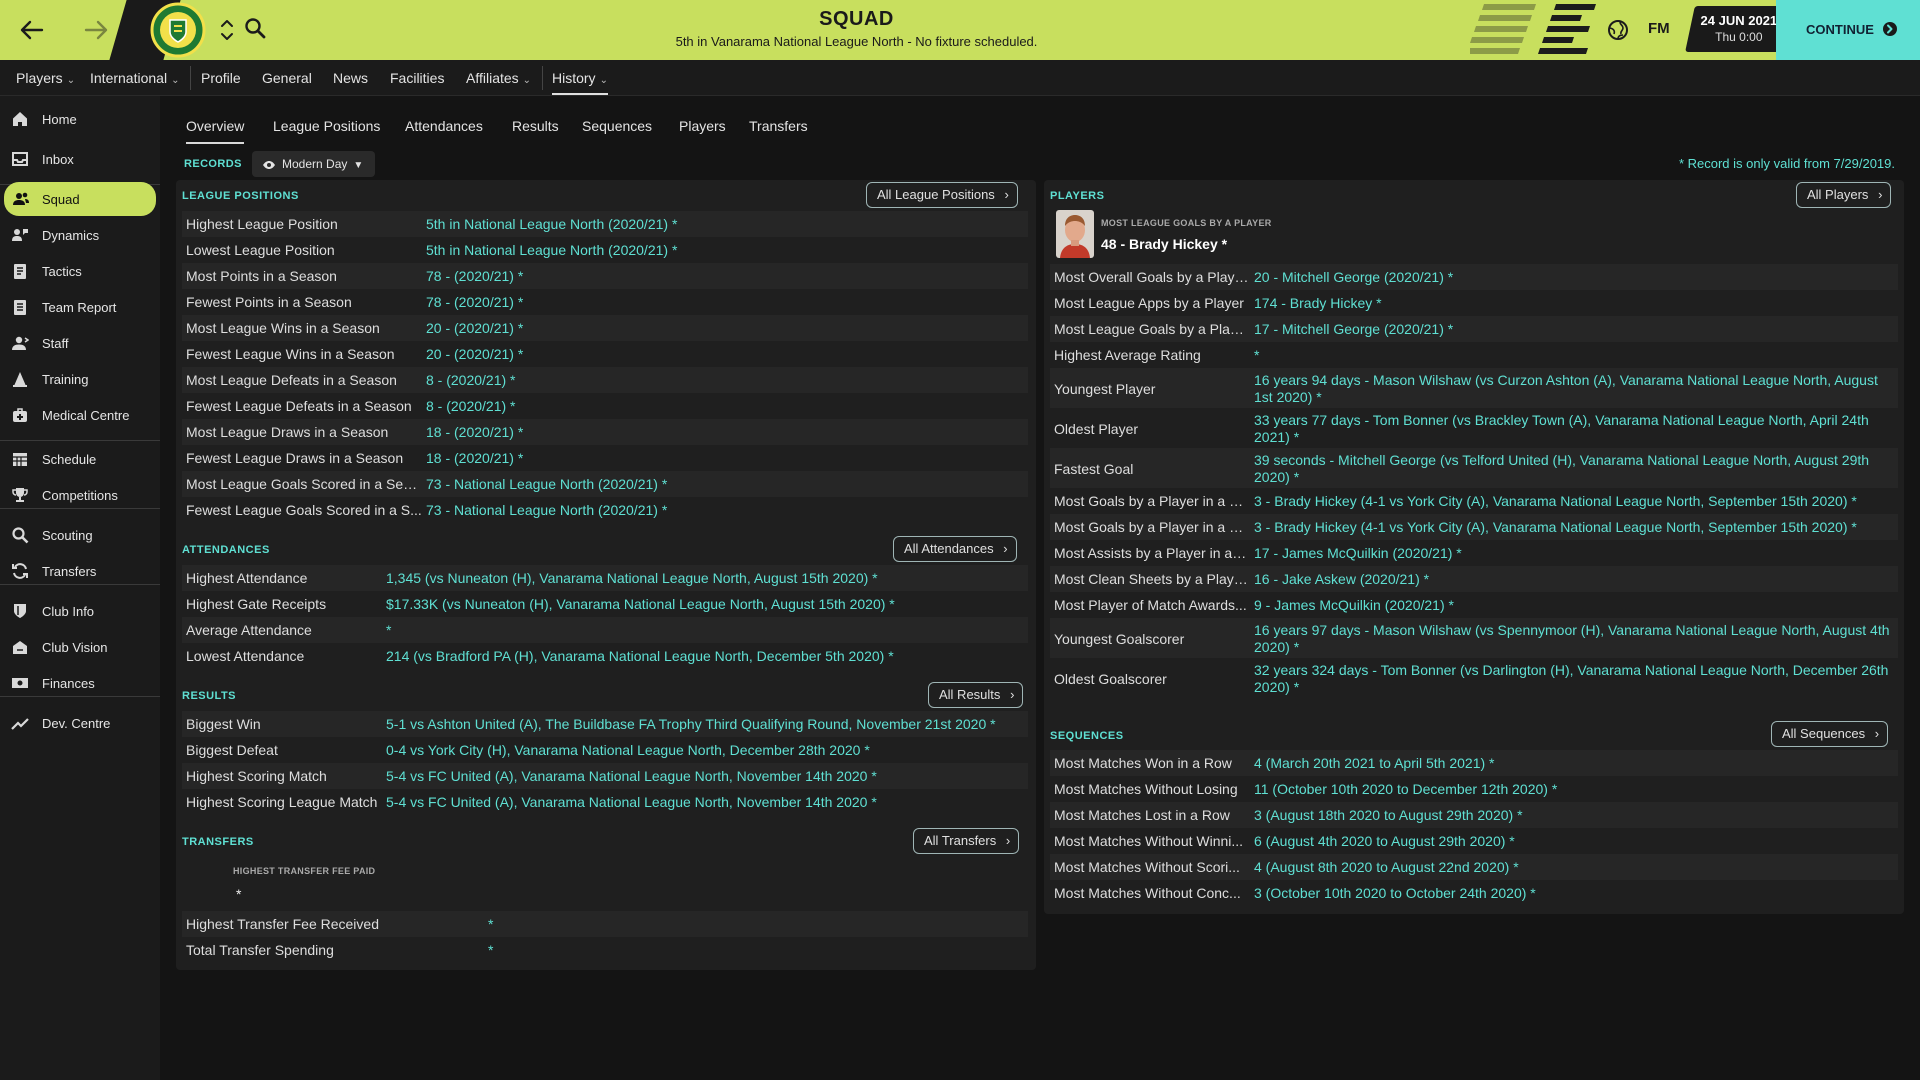  What do you see at coordinates (80, 159) in the screenshot?
I see `sidebar-item-inbox: Inbox` at bounding box center [80, 159].